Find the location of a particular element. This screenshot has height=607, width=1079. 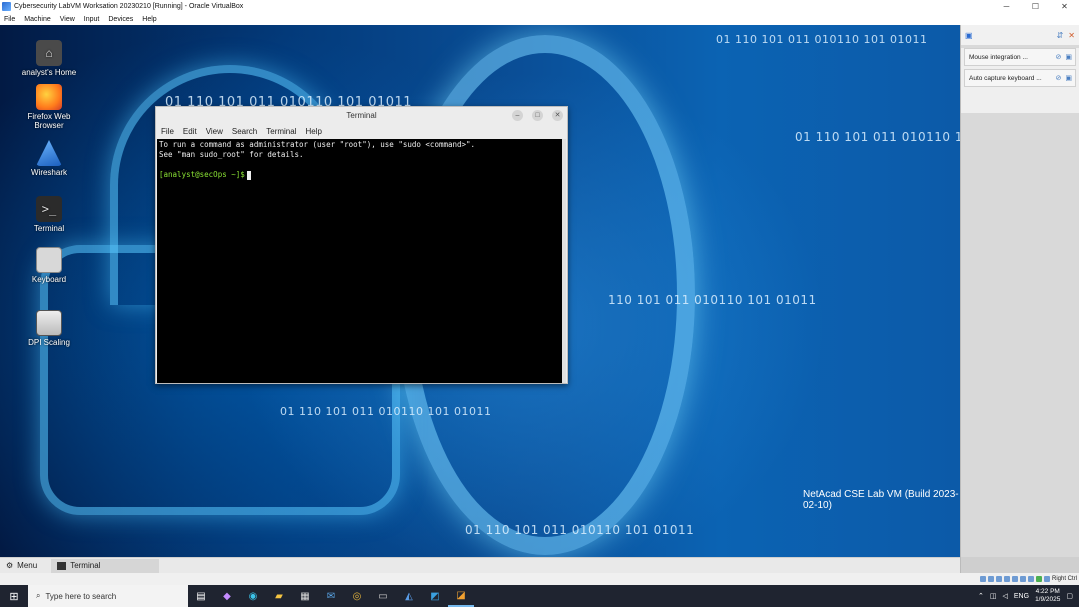

windows-search-box: ⌕ Type here to search is located at coordinates (108, 596).